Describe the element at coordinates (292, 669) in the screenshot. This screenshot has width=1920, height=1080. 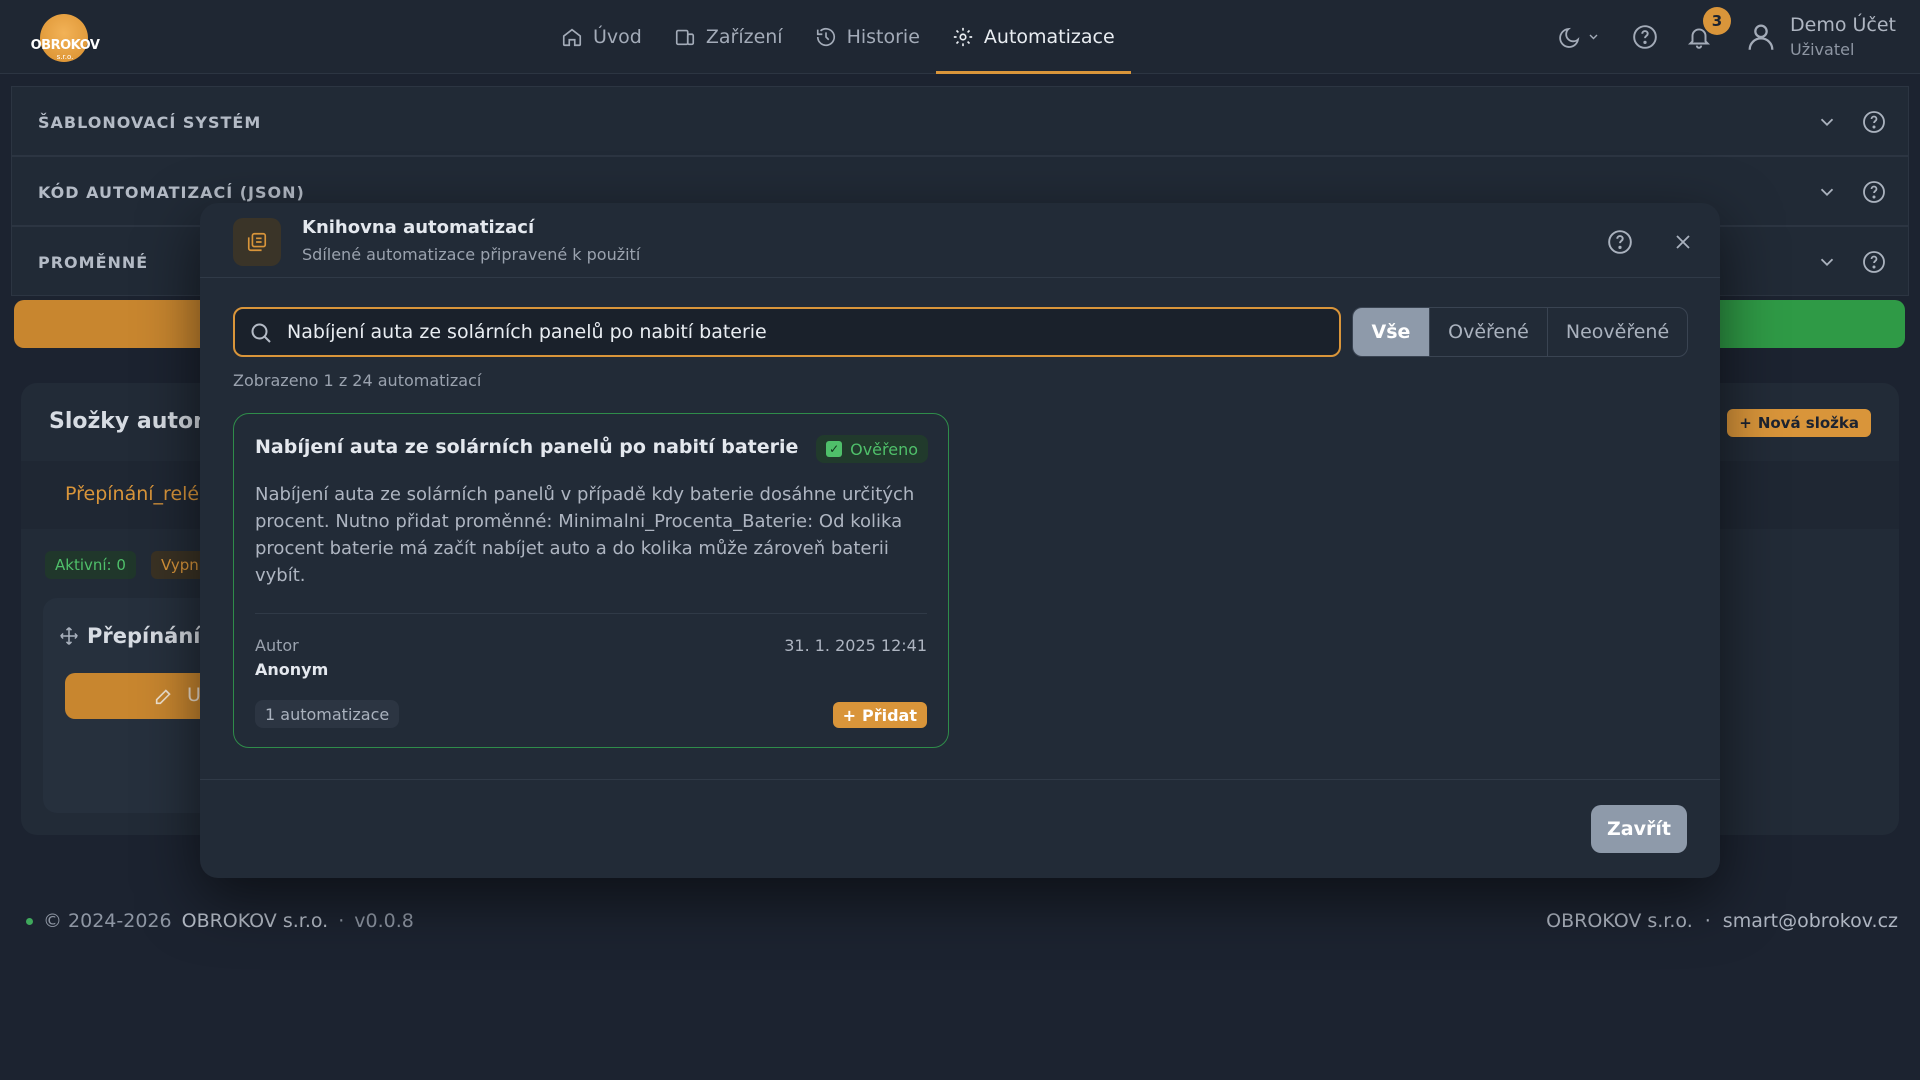
I see `author-name: Anonym` at that location.